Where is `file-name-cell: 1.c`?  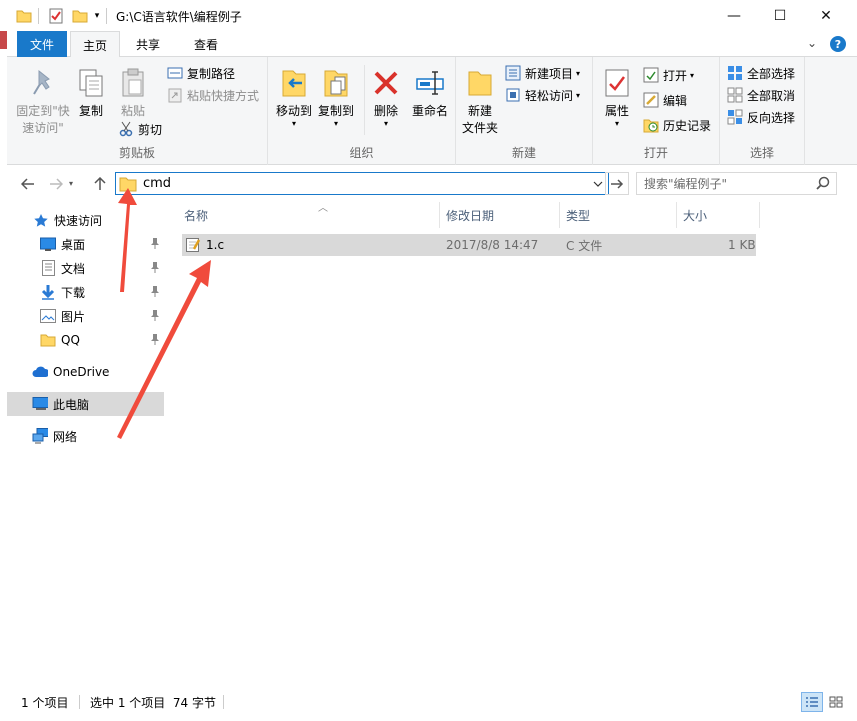
file-name-cell: 1.c is located at coordinates (204, 245).